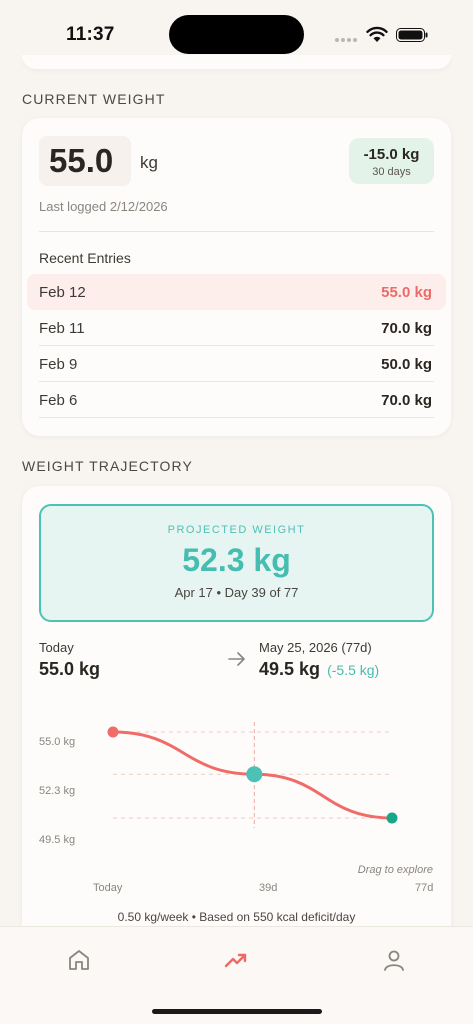 Image resolution: width=473 pixels, height=1024 pixels. Describe the element at coordinates (57, 840) in the screenshot. I see `y-tick-label: 49.5 kg` at that location.